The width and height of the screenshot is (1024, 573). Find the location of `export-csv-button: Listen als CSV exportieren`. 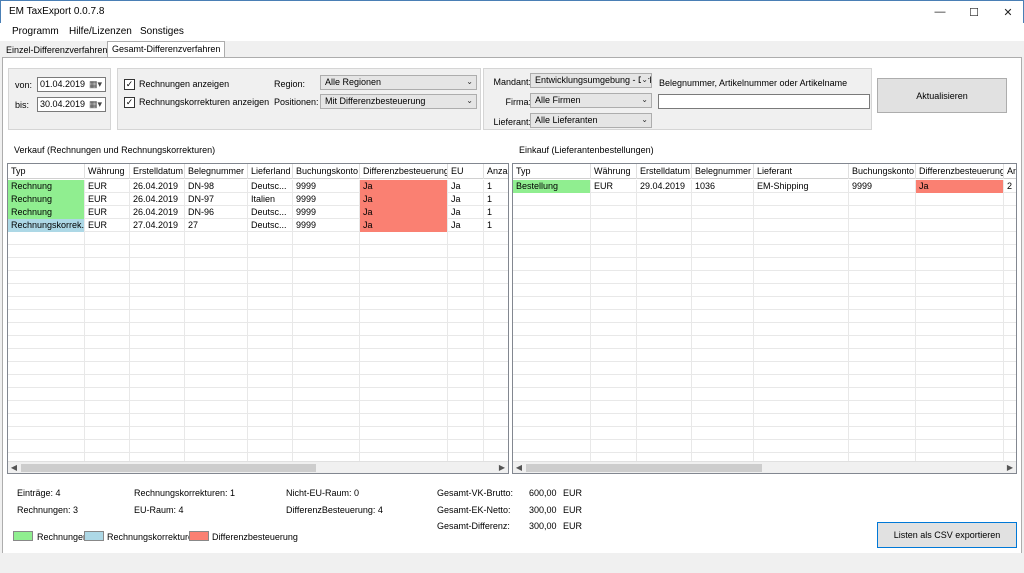

export-csv-button: Listen als CSV exportieren is located at coordinates (947, 535).